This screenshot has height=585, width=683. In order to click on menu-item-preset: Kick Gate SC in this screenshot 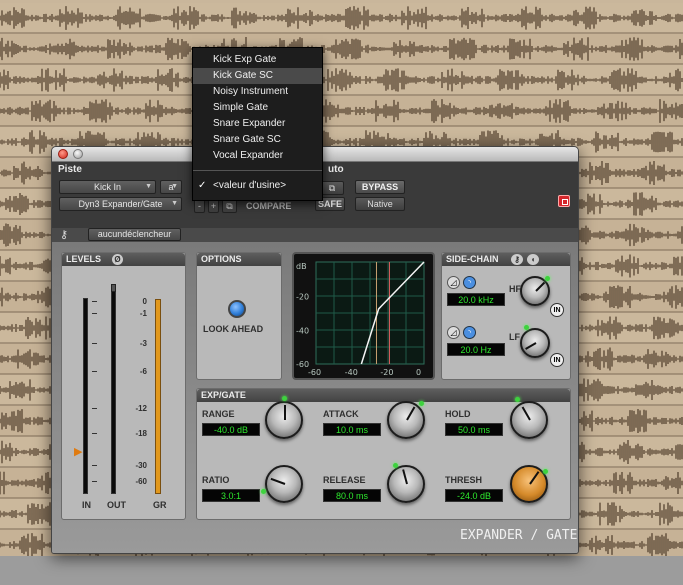, I will do `click(257, 76)`.